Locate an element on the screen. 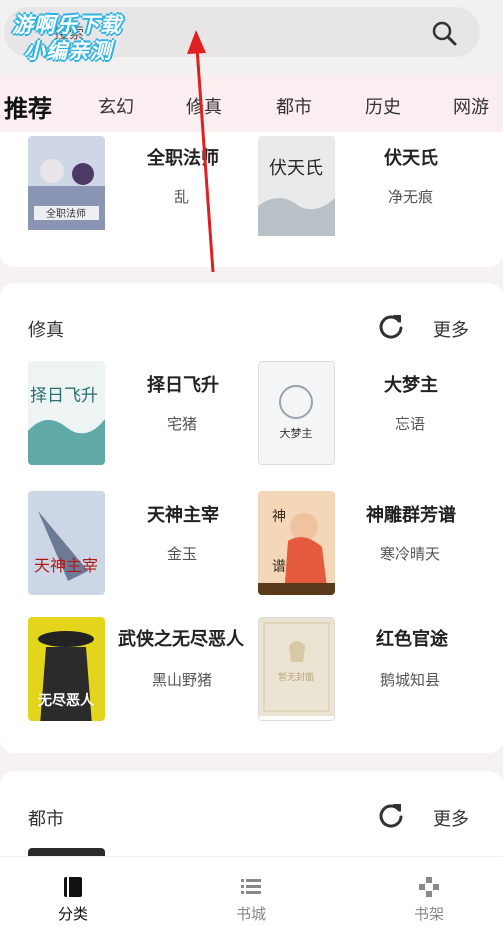  category-tabs: 推荐 玄幻 修真 都市 历史 网游 is located at coordinates (251, 105).